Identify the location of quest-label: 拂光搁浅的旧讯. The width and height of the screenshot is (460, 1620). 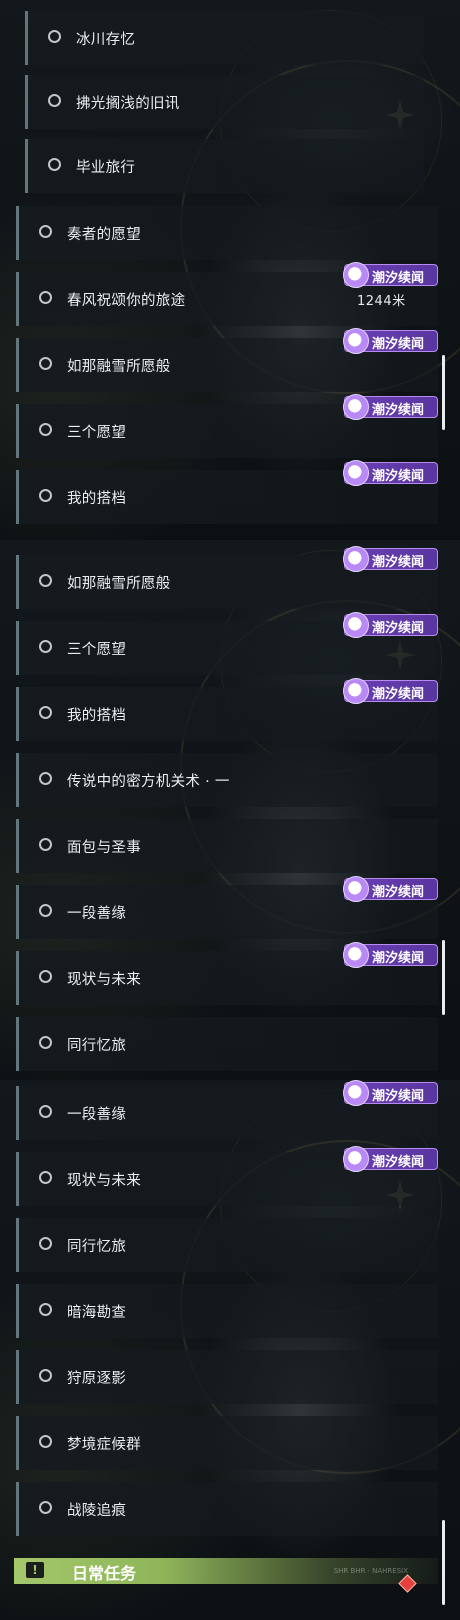
(128, 104).